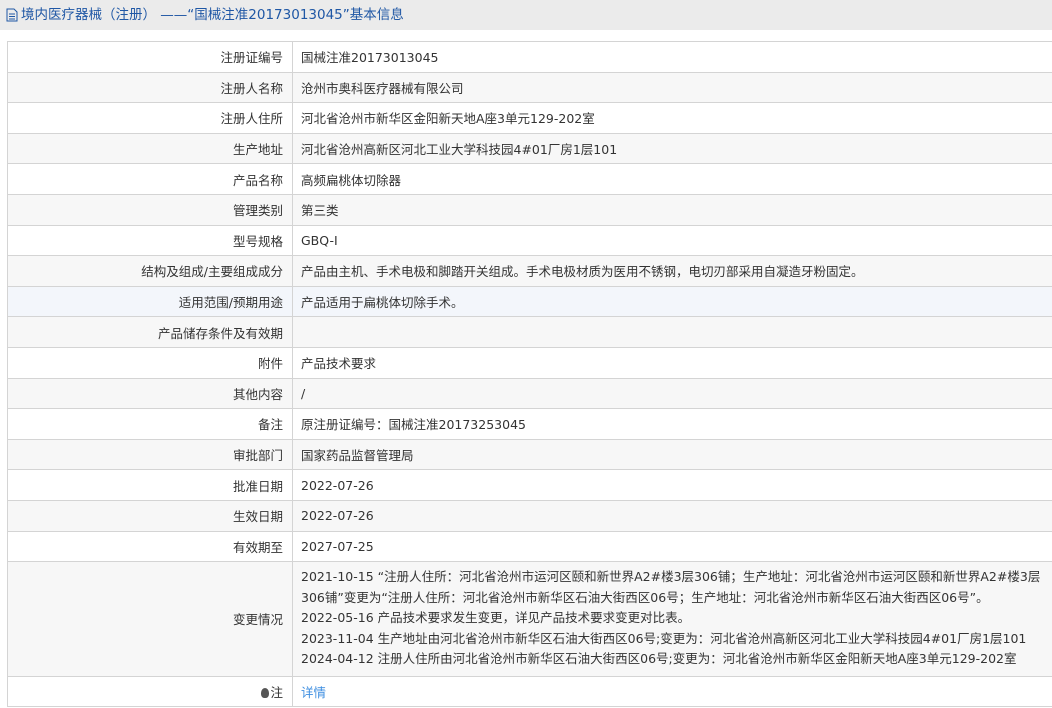 The image size is (1052, 708). I want to click on row-label: 产品名称, so click(150, 179).